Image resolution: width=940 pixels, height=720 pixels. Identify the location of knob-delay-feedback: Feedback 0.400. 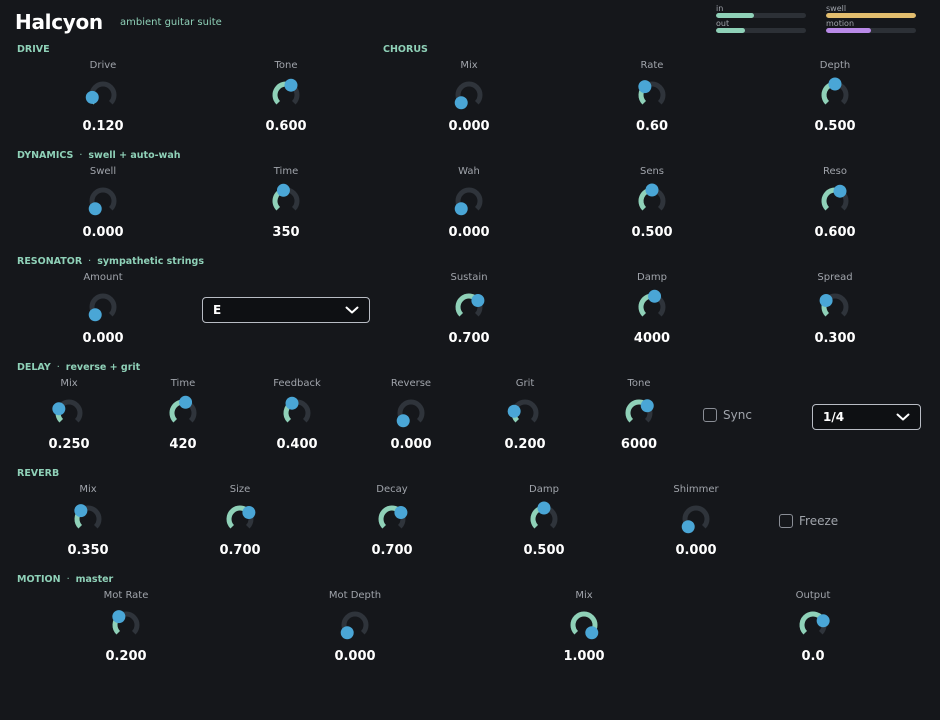
(297, 414).